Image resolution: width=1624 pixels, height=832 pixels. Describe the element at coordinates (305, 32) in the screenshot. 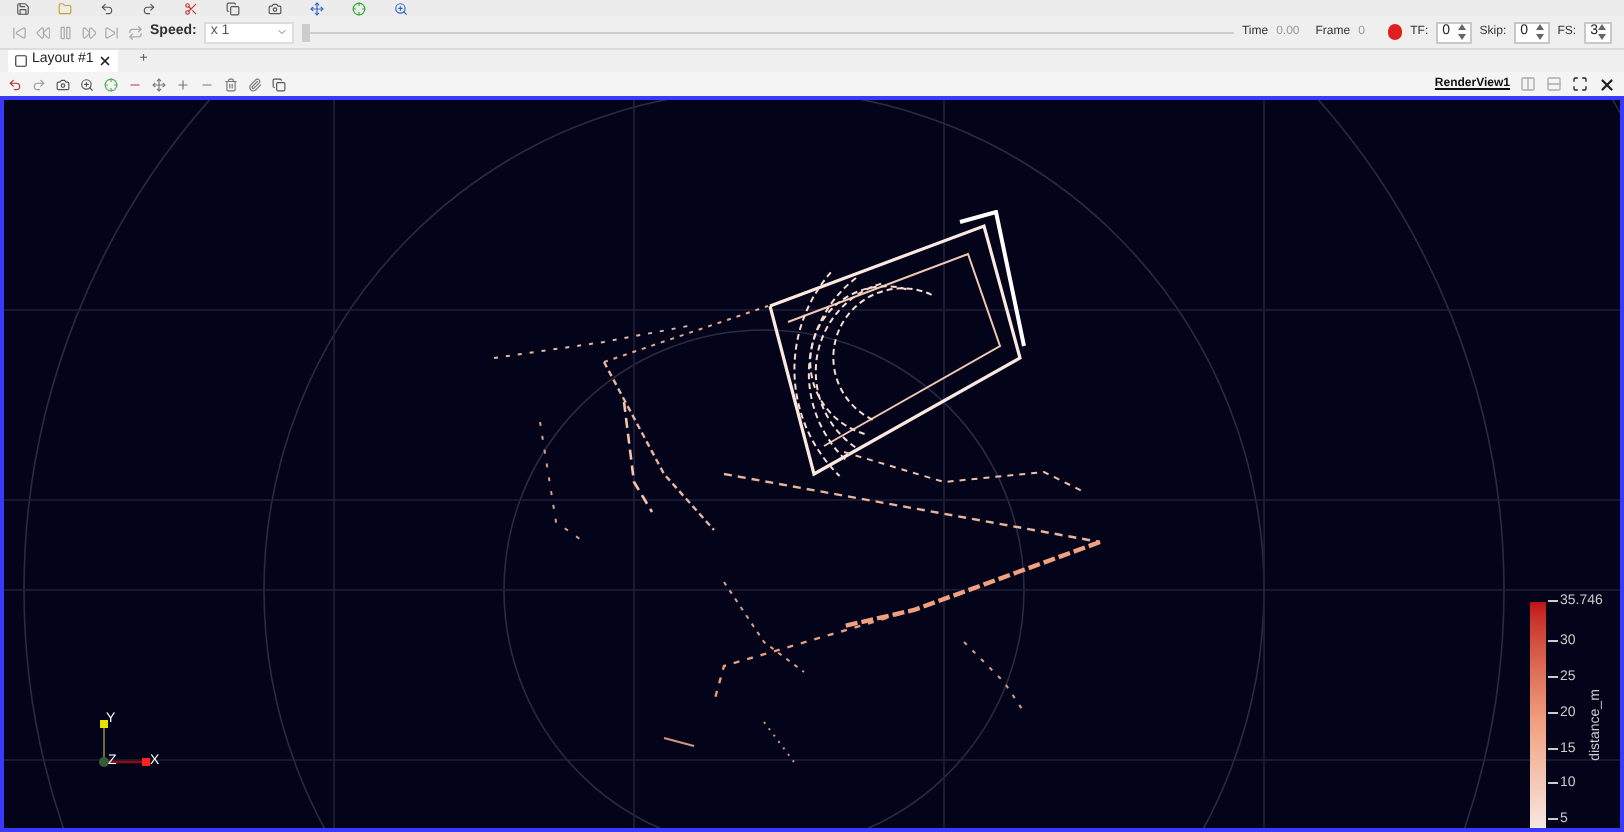

I see `time-slider-thumb` at that location.